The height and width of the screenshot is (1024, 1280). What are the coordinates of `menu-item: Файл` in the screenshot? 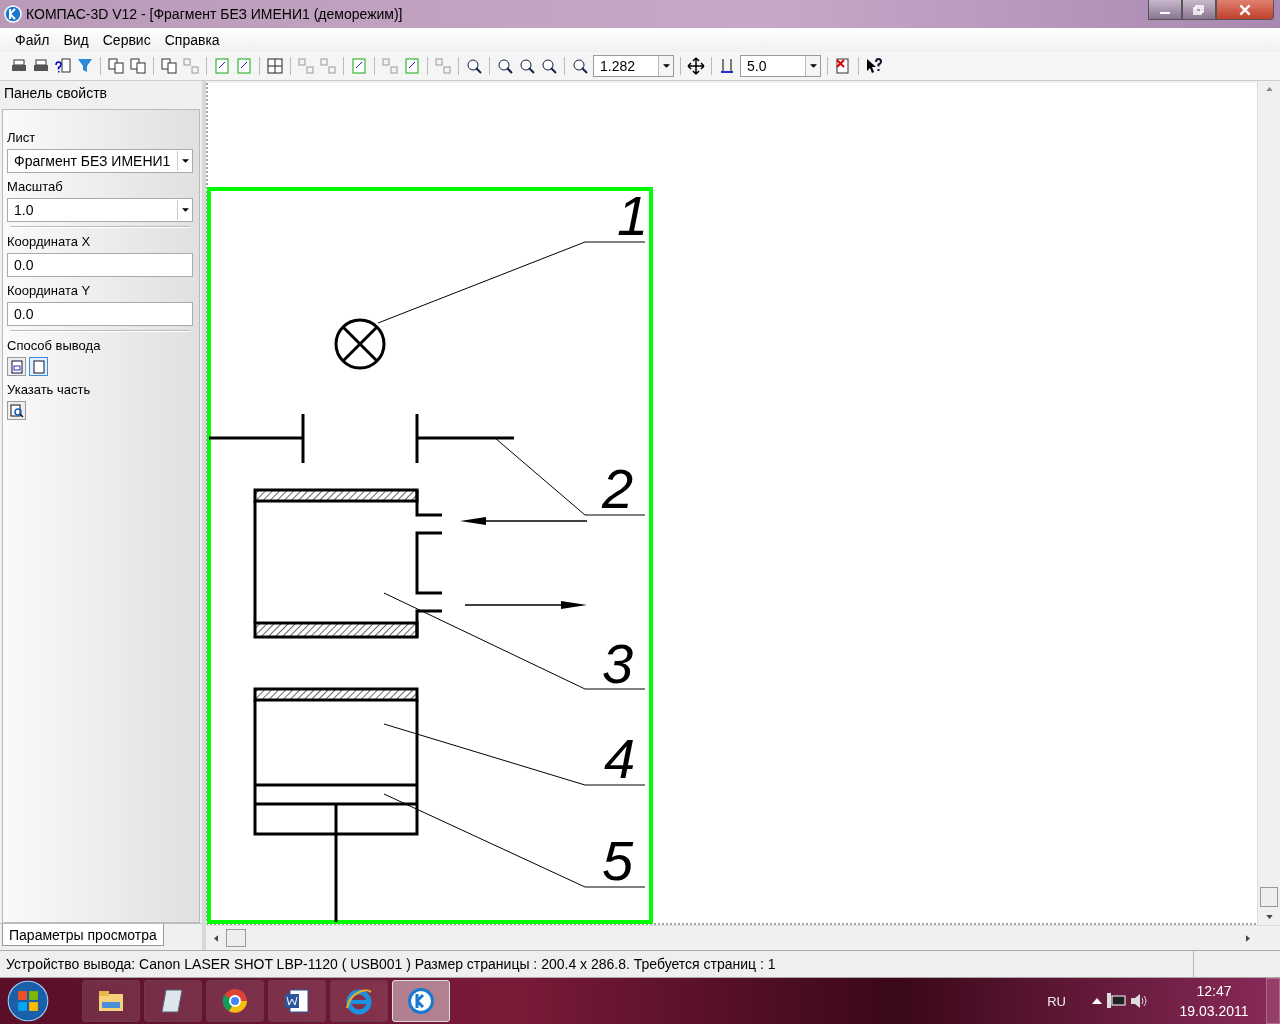 It's located at (32, 40).